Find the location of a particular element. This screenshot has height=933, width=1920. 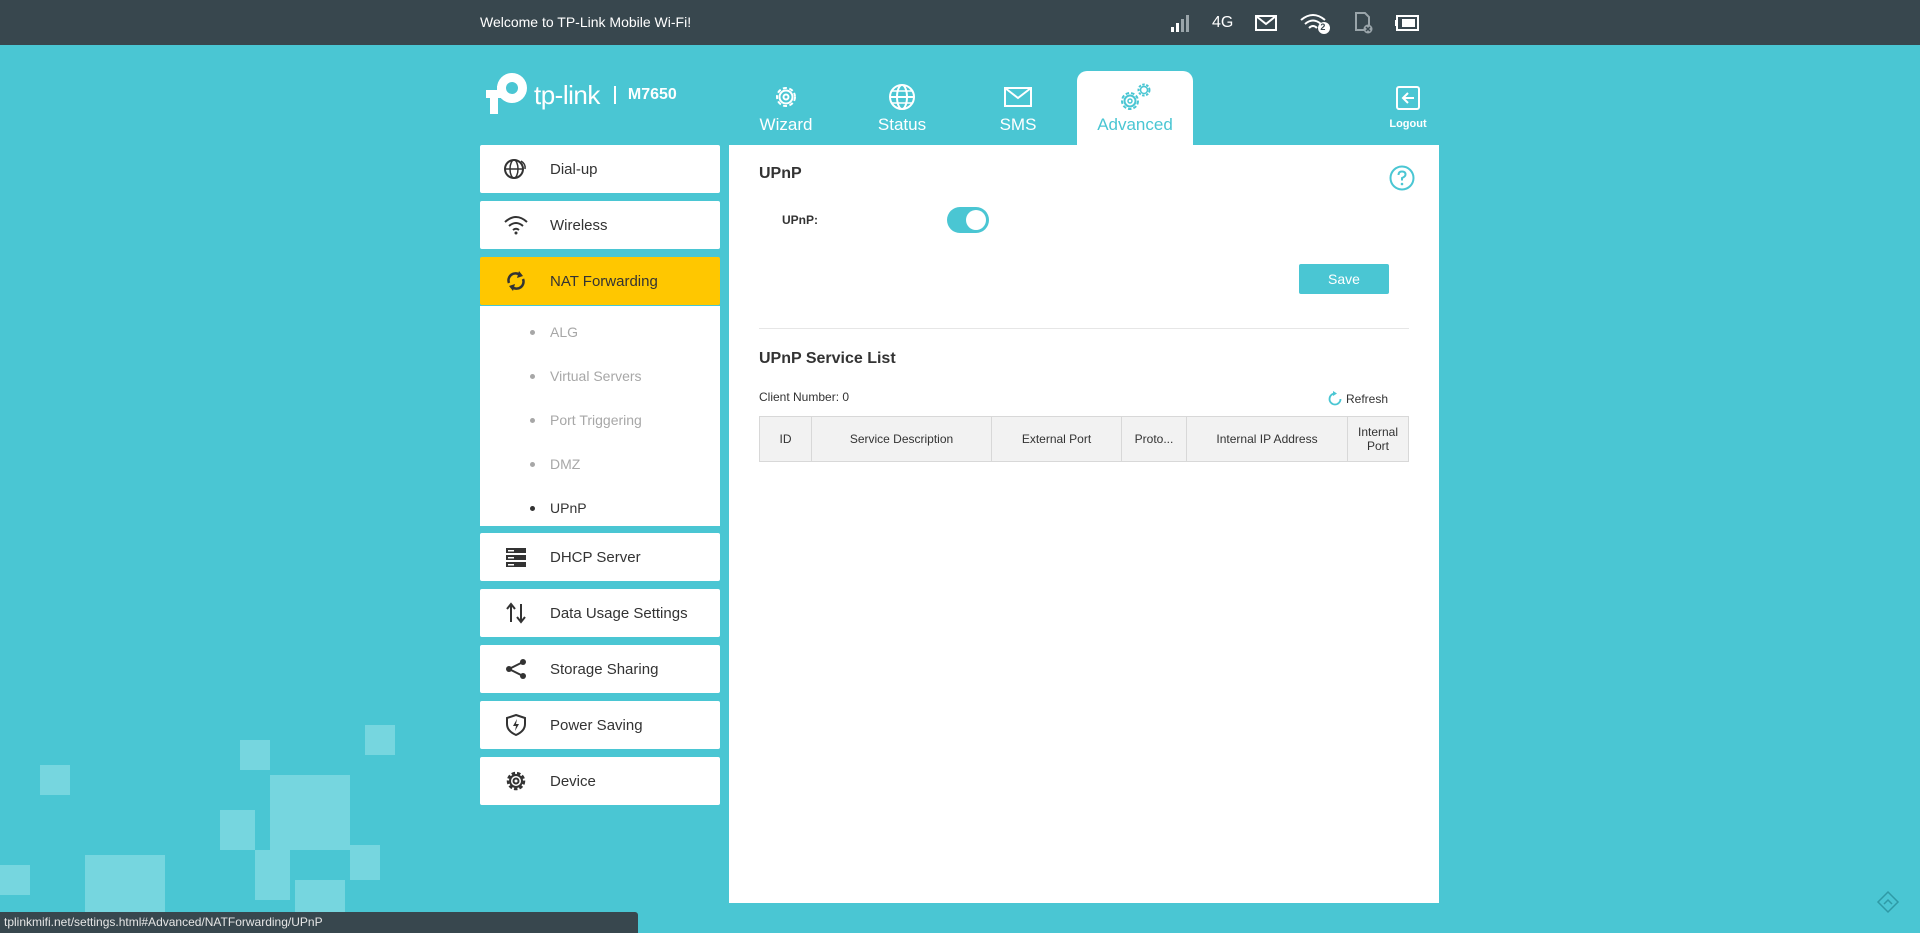

tp-link-logo-icon is located at coordinates (506, 93).